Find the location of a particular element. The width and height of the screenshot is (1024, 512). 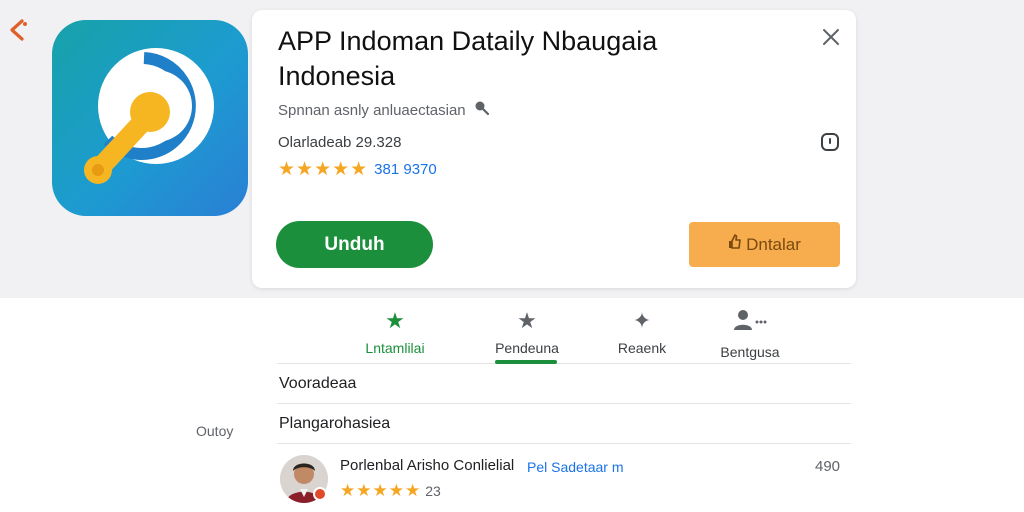

review-rating: ★★★★★ 23 is located at coordinates (390, 491).